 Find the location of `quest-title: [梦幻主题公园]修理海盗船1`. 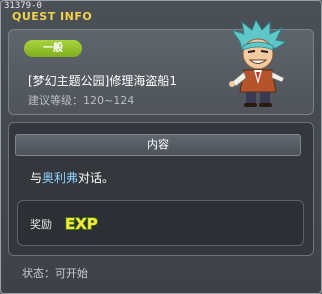

quest-title: [梦幻主题公园]修理海盗船1 is located at coordinates (102, 81).